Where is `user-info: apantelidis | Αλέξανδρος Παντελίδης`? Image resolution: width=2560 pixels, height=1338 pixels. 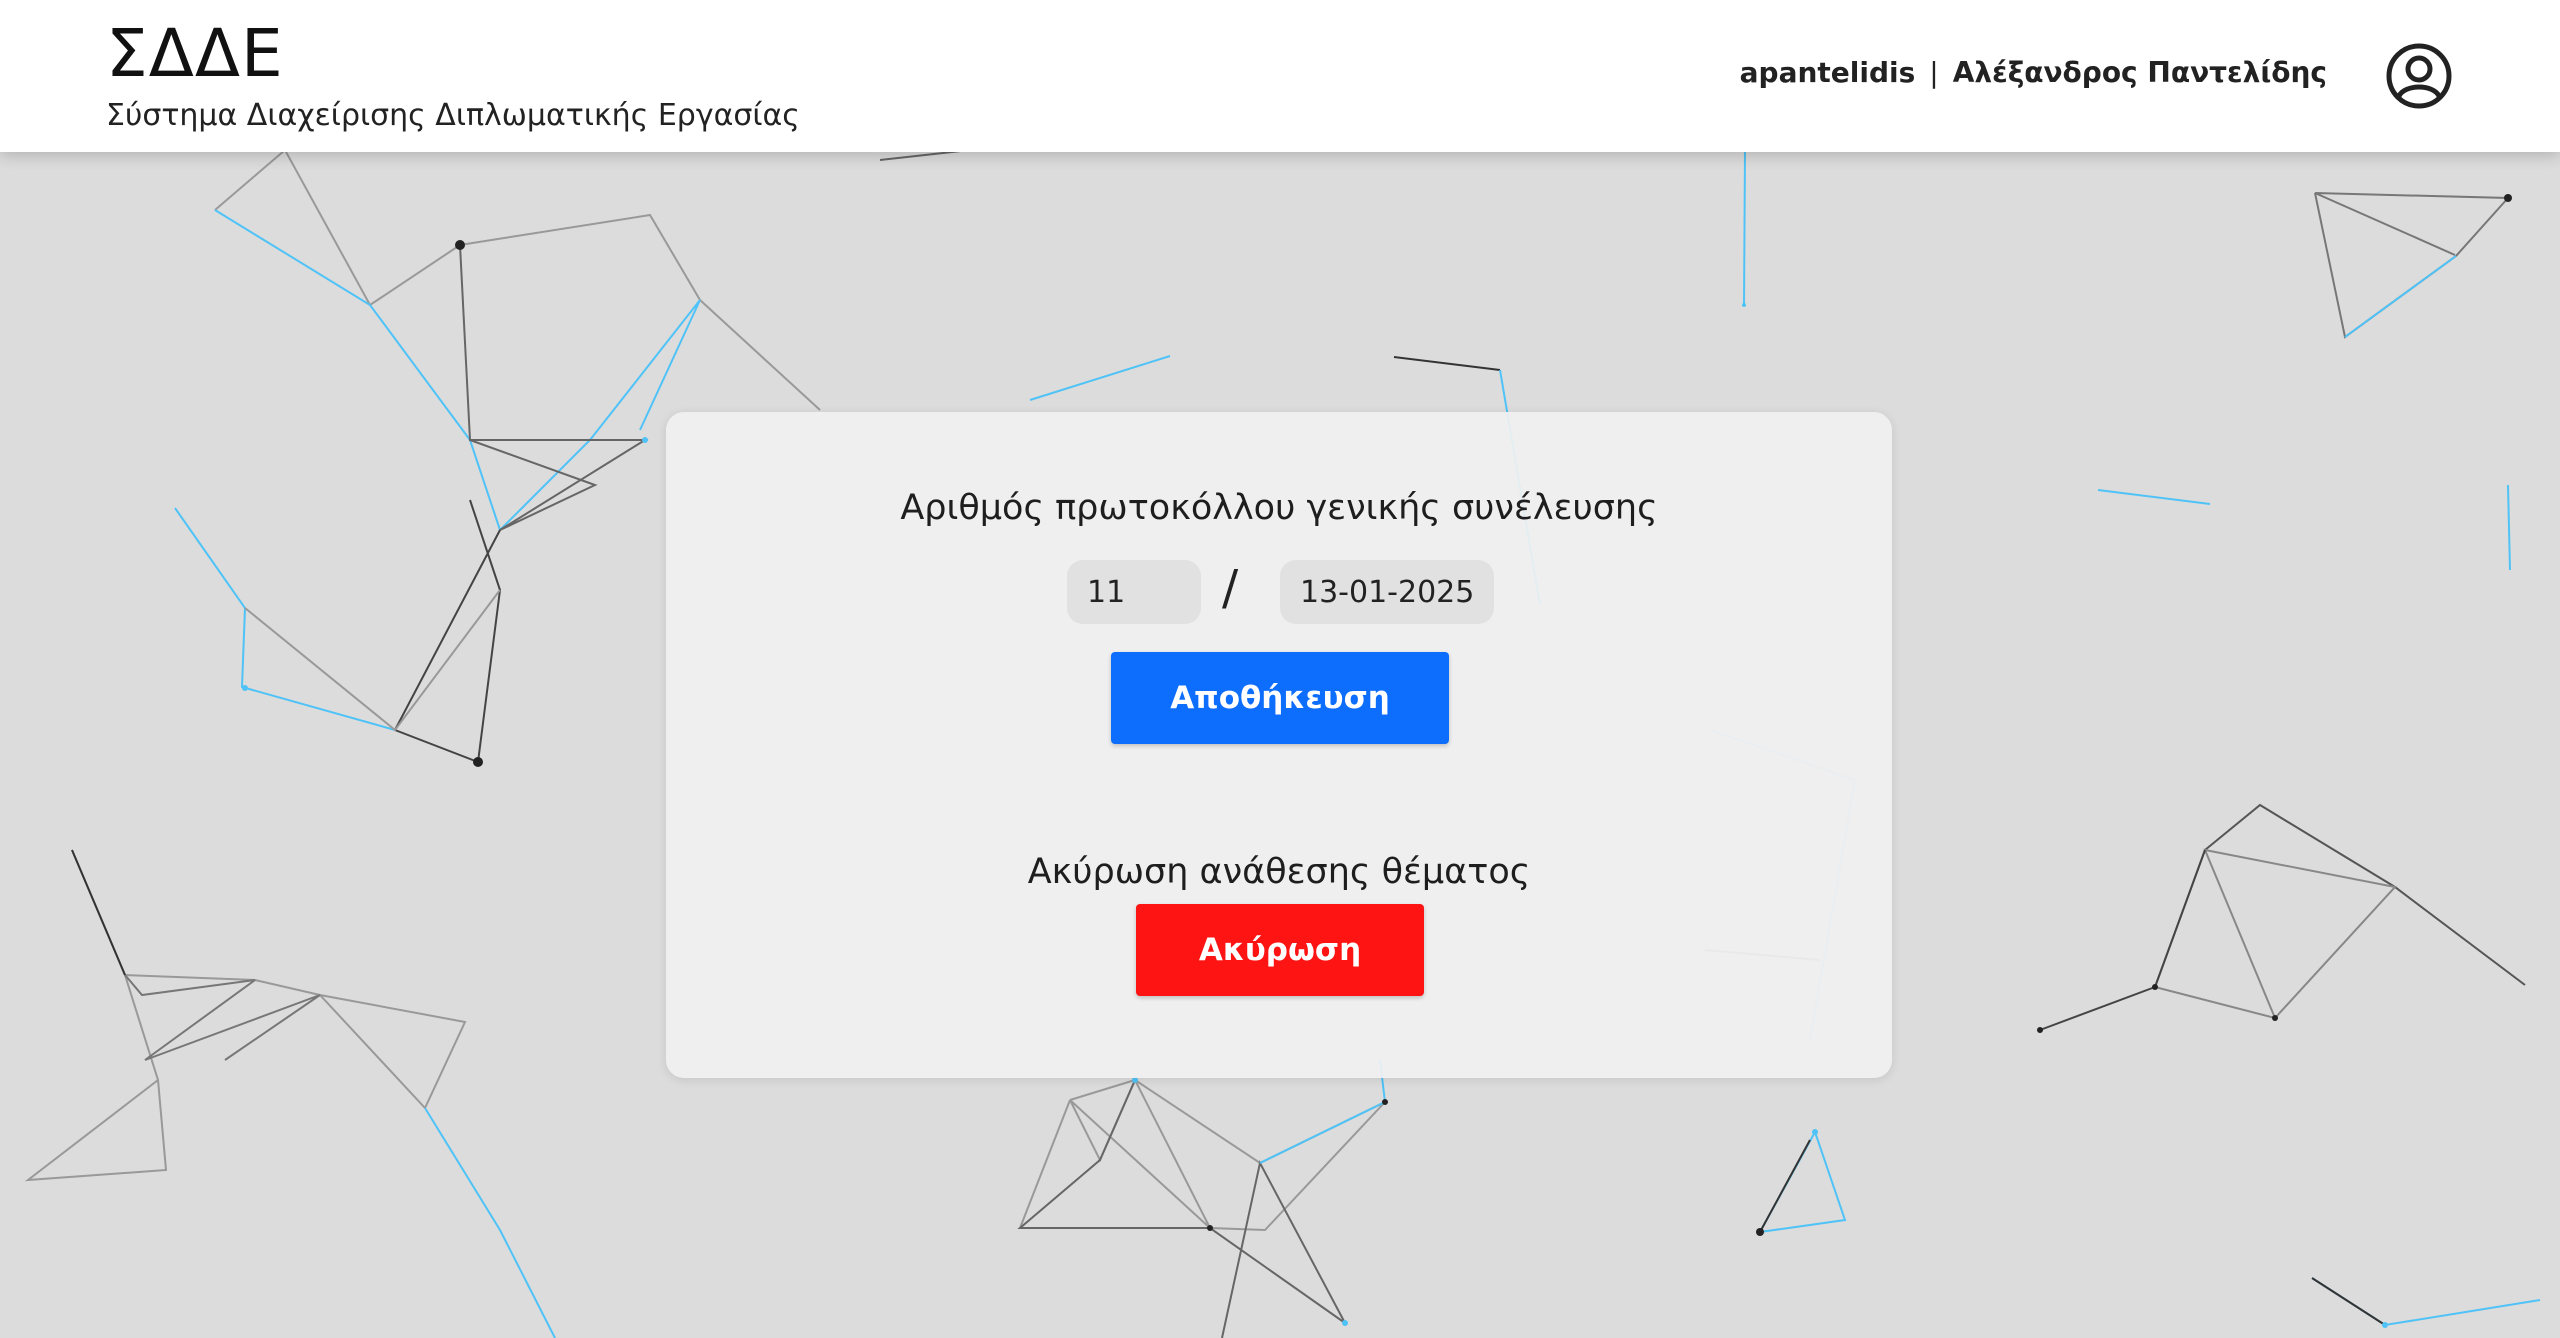
user-info: apantelidis | Αλέξανδρος Παντελίδης is located at coordinates (2033, 73).